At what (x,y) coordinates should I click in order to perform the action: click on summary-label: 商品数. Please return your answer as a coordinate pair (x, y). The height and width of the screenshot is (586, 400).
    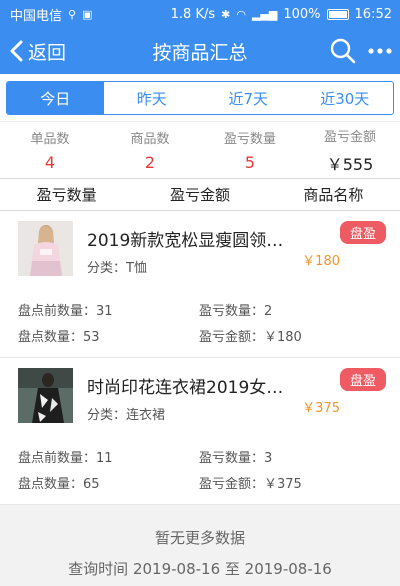
    Looking at the image, I should click on (150, 139).